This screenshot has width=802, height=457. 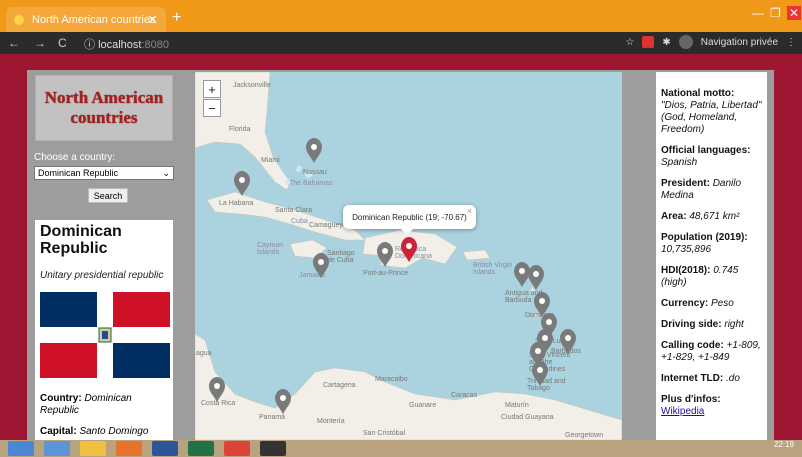 What do you see at coordinates (40, 43) in the screenshot?
I see `forward-icon: →` at bounding box center [40, 43].